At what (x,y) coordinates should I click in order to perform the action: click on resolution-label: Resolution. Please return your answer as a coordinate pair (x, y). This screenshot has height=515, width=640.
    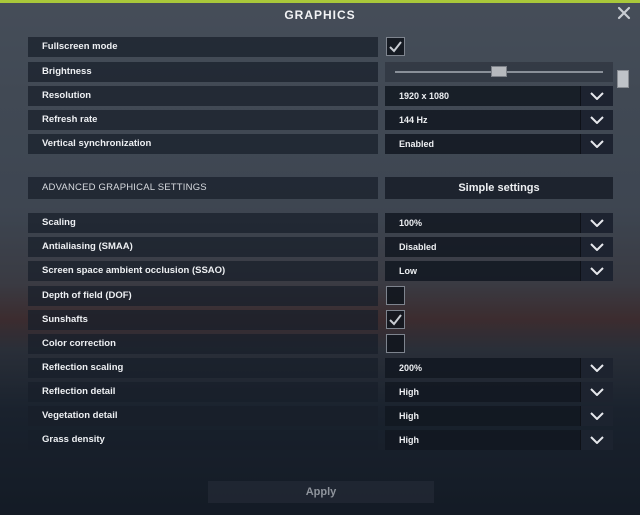
    Looking at the image, I should click on (67, 95).